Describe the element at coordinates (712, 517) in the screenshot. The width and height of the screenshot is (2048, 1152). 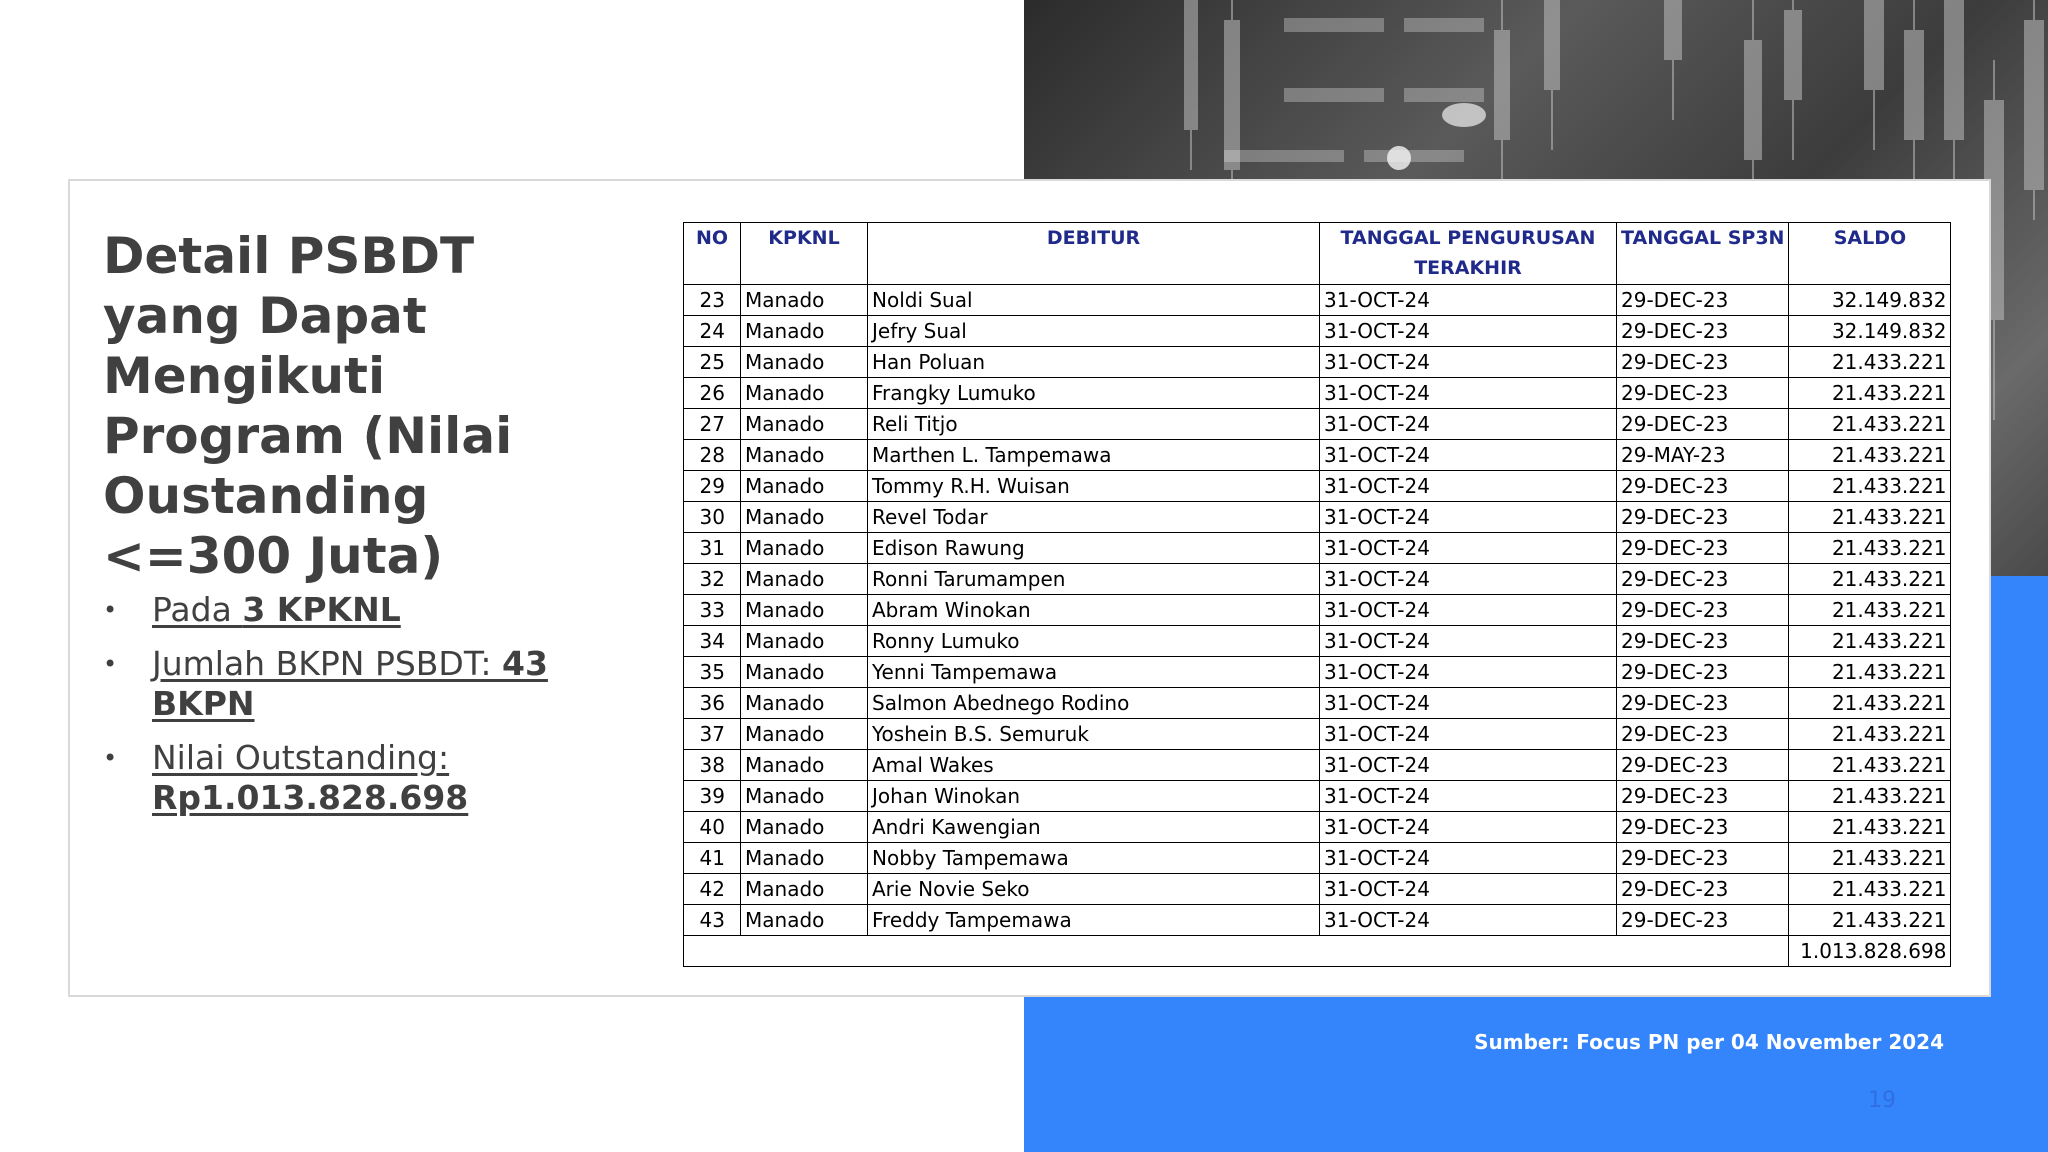
I see `cell-no: 30` at that location.